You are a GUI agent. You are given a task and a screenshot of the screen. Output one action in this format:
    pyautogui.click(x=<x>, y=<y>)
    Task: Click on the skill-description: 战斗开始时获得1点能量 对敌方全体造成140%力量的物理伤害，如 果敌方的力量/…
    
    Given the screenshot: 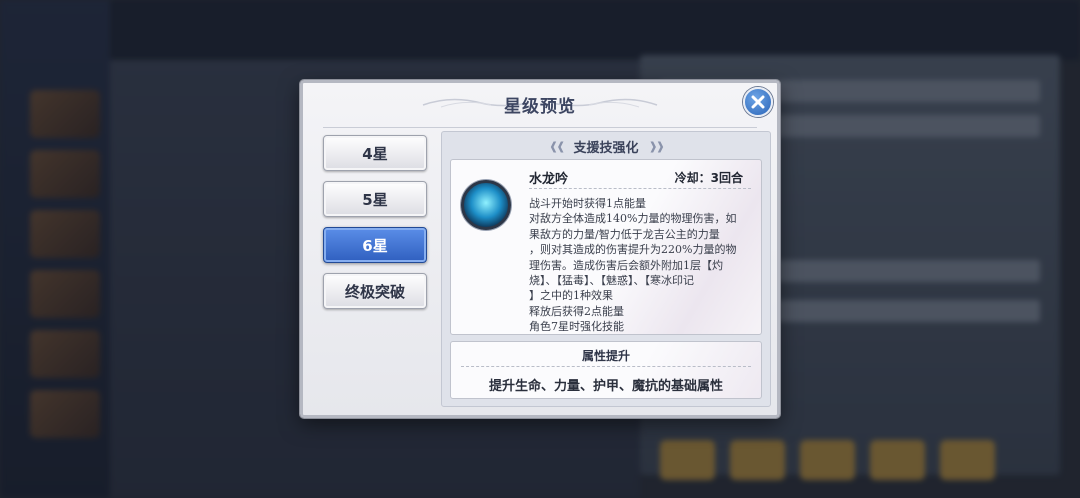 What is the action you would take?
    pyautogui.click(x=643, y=265)
    